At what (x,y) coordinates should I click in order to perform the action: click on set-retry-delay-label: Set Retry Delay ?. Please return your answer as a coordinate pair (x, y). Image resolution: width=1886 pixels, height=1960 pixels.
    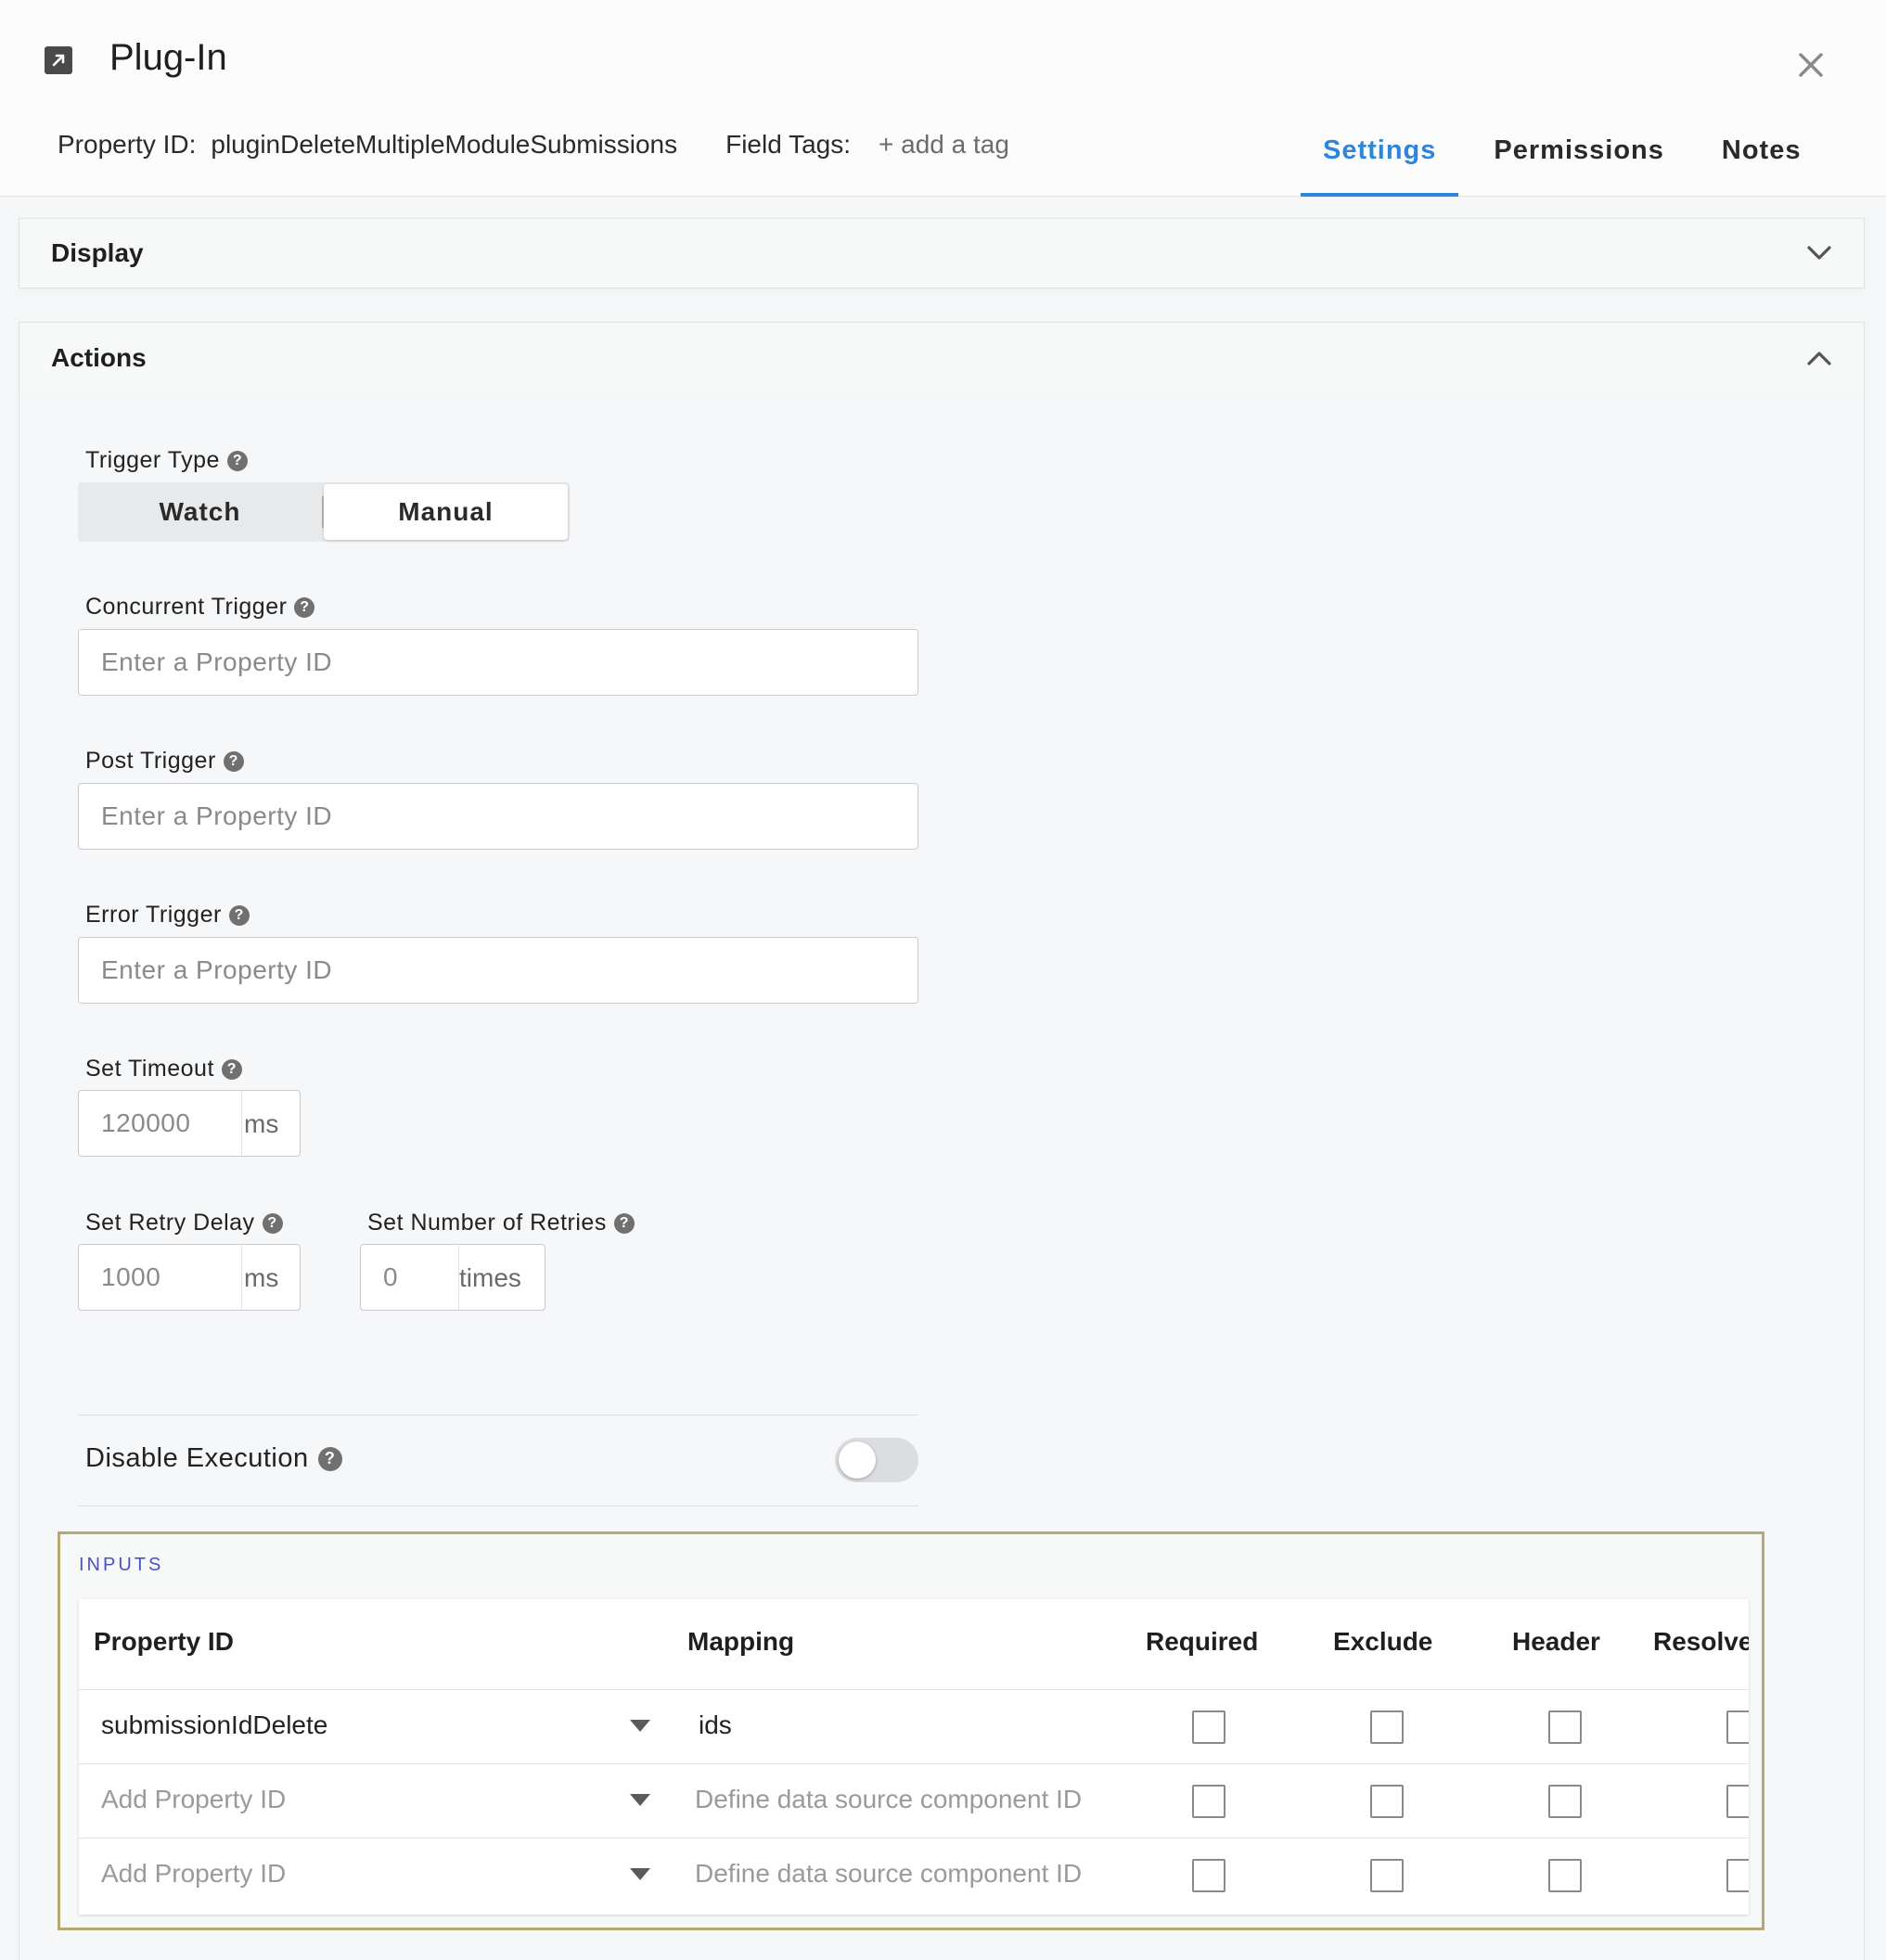
    Looking at the image, I should click on (184, 1223).